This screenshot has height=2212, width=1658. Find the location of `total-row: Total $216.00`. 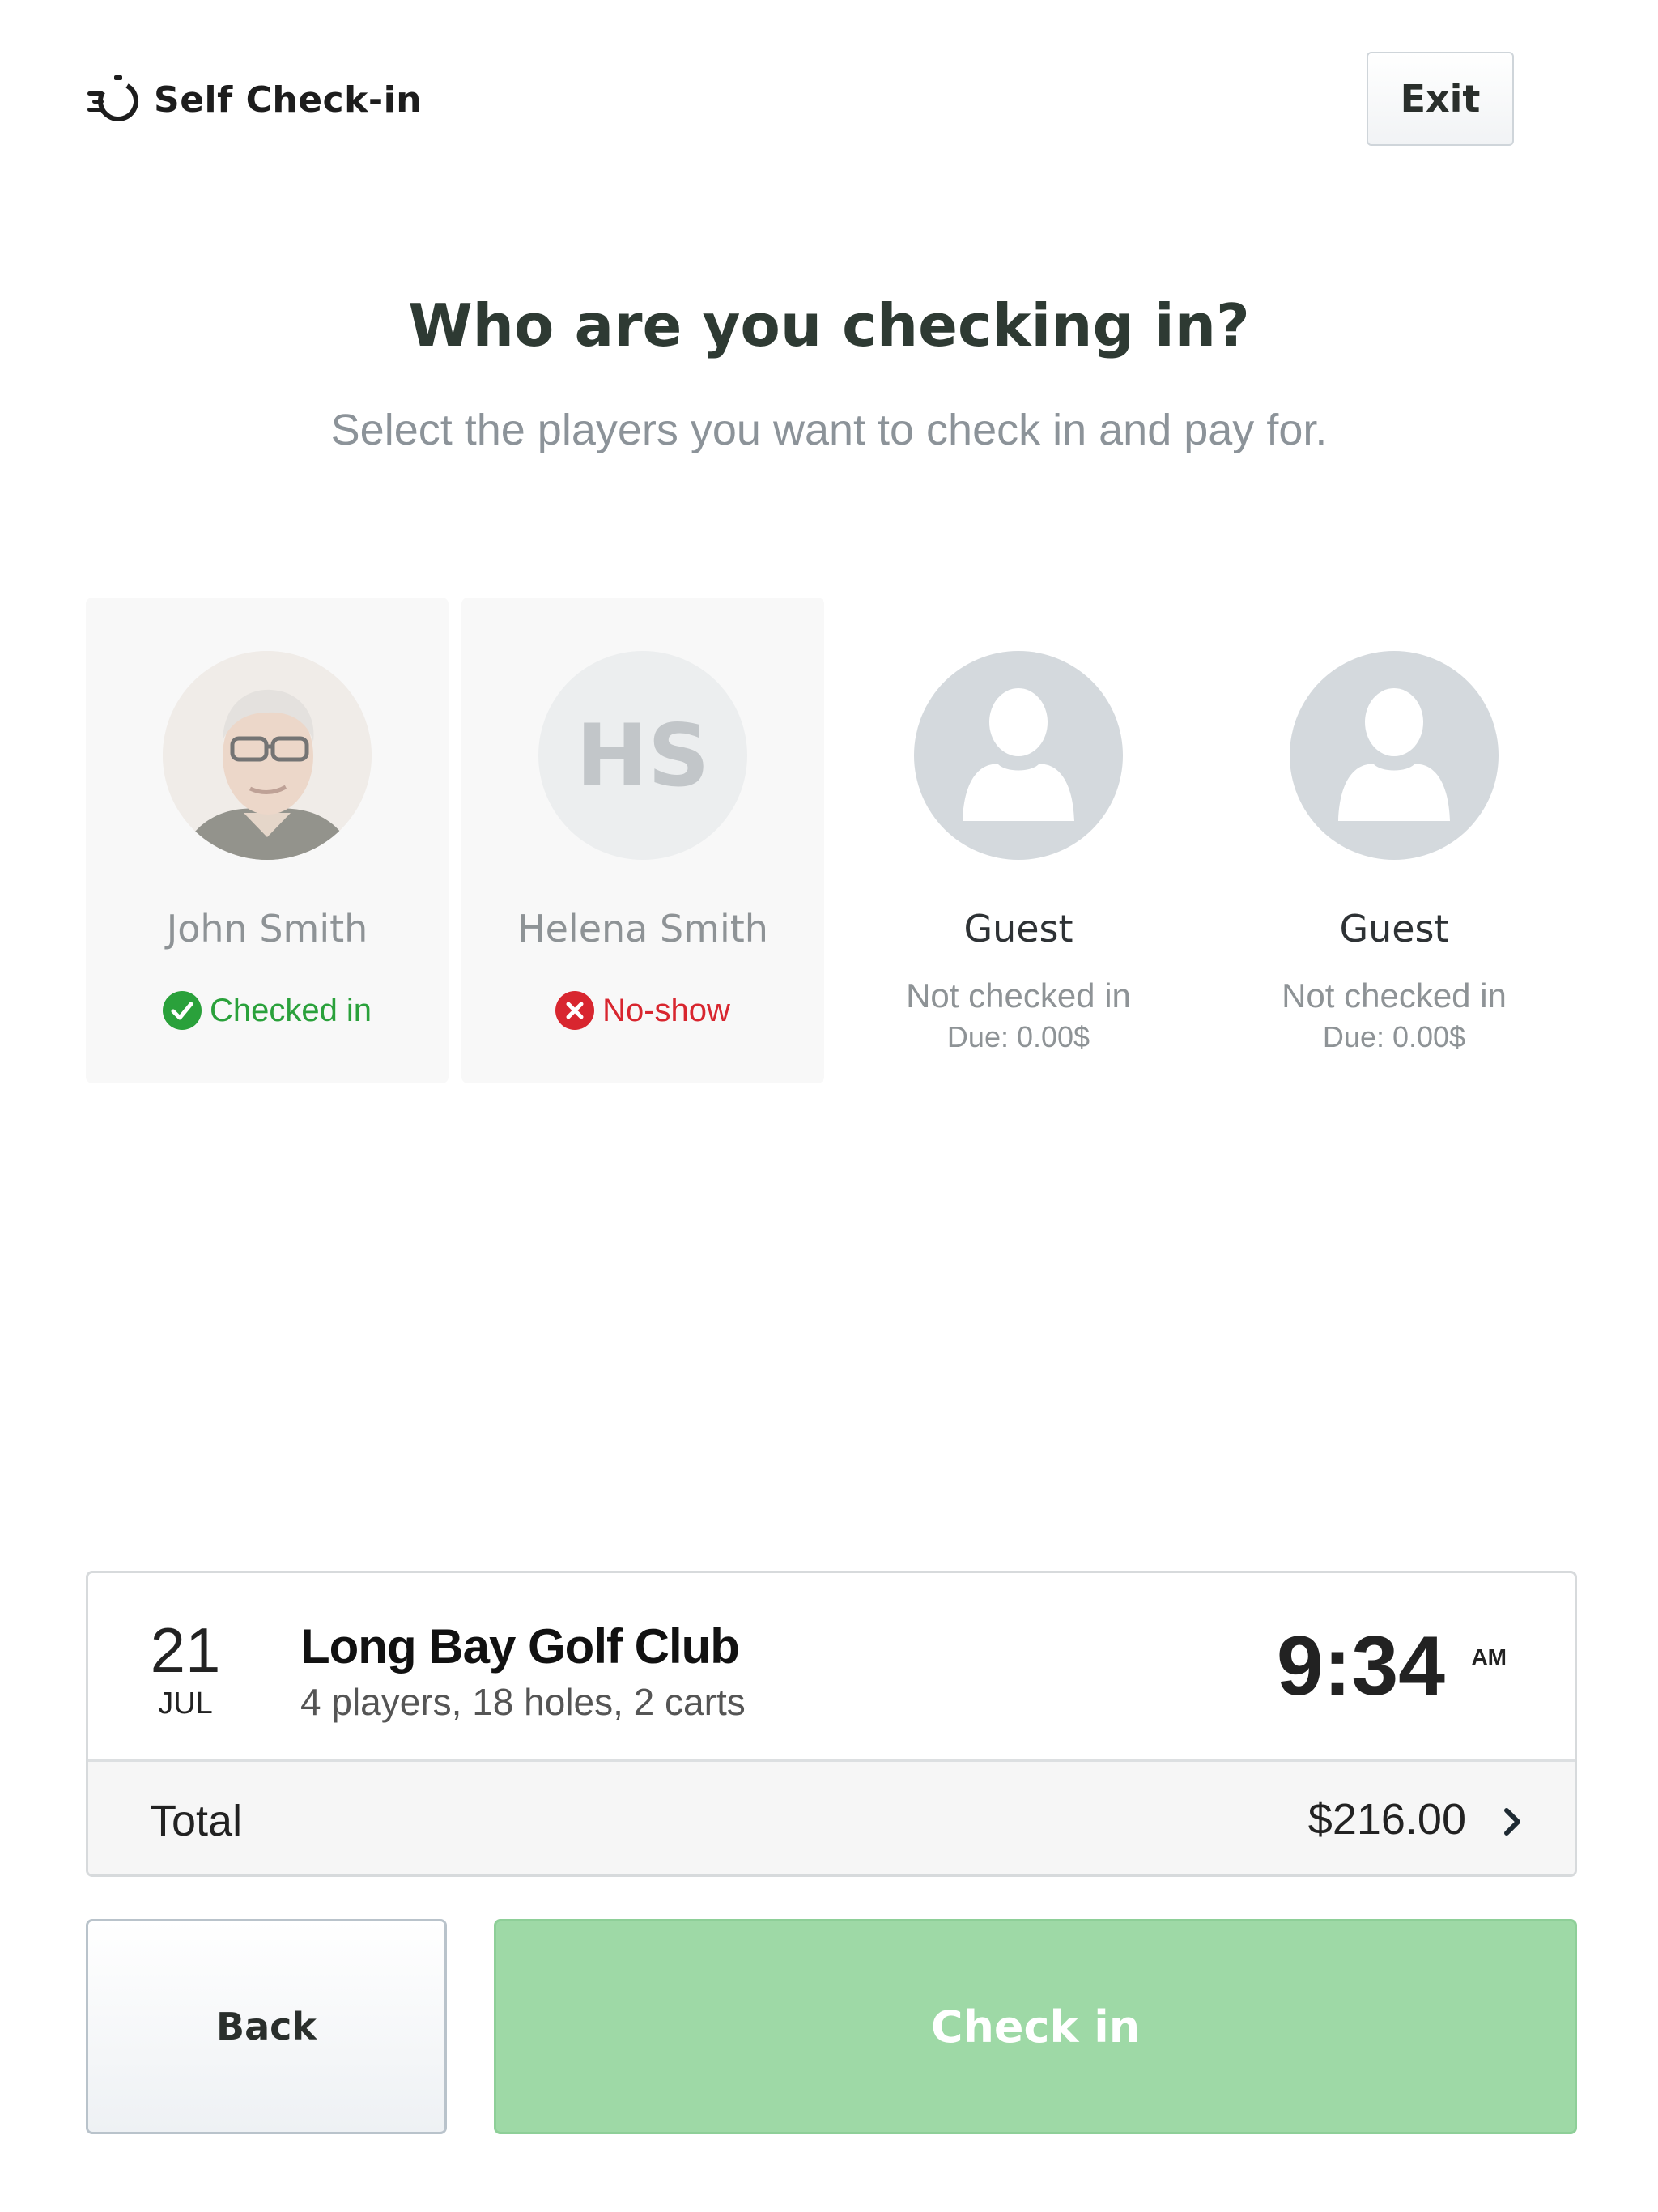

total-row: Total $216.00 is located at coordinates (831, 1816).